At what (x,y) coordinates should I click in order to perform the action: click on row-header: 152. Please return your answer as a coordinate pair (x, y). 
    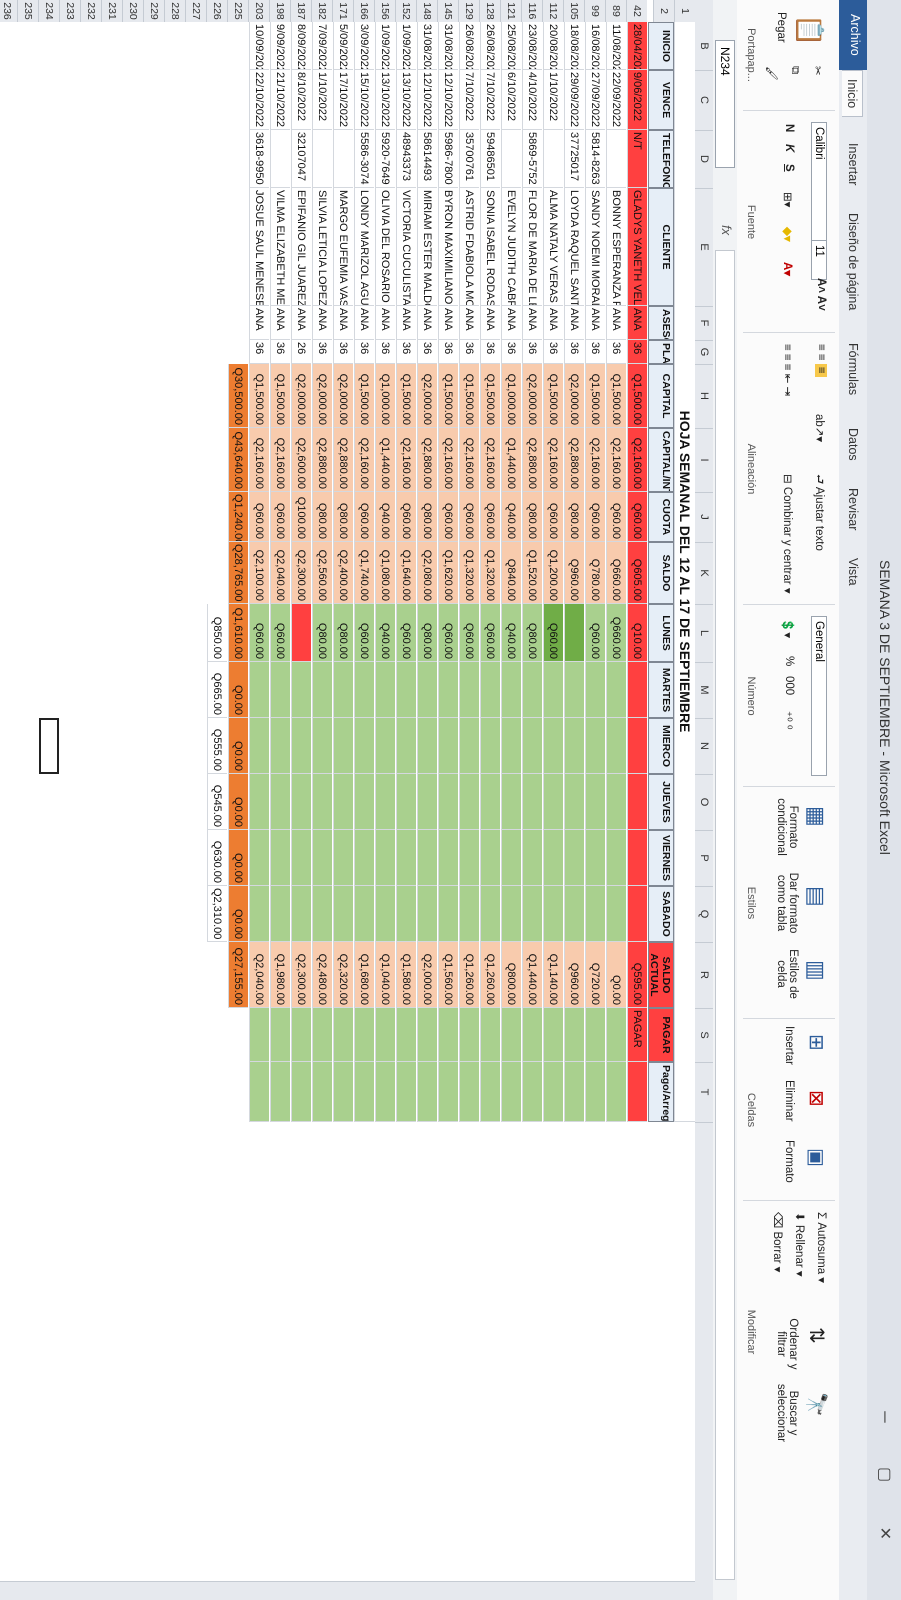
    Looking at the image, I should click on (405, 11).